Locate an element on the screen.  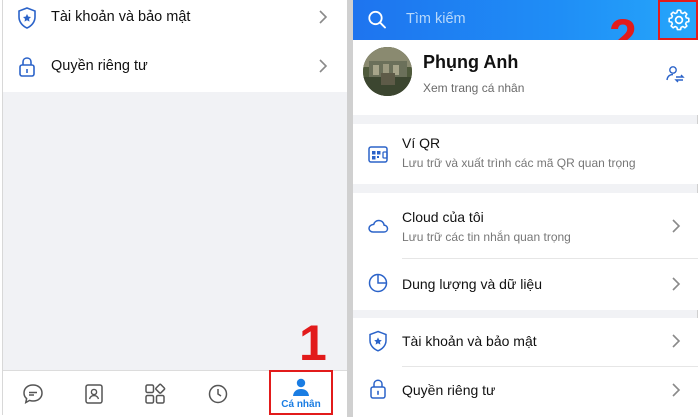
qr-wallet-icon is located at coordinates (378, 154).